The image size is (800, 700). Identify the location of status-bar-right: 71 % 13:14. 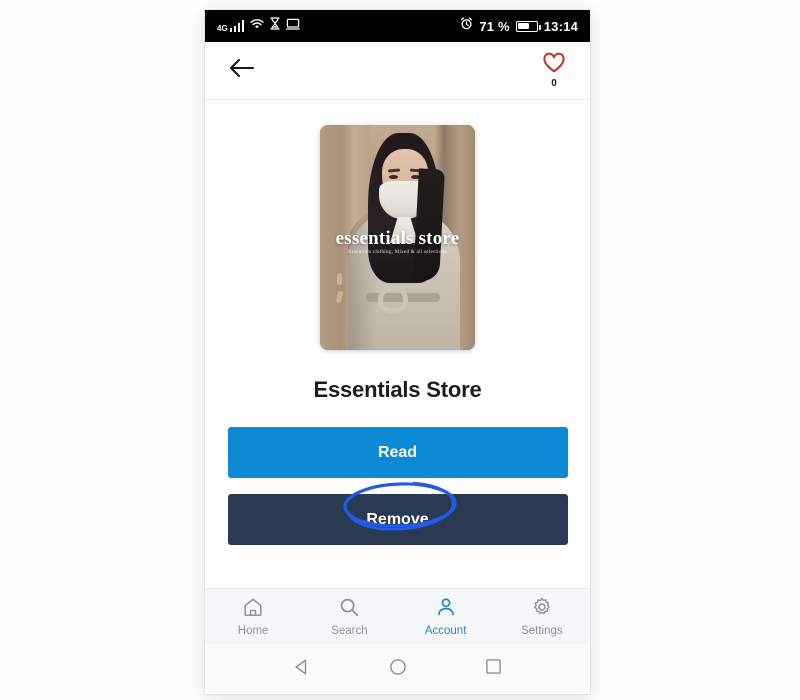
(519, 26).